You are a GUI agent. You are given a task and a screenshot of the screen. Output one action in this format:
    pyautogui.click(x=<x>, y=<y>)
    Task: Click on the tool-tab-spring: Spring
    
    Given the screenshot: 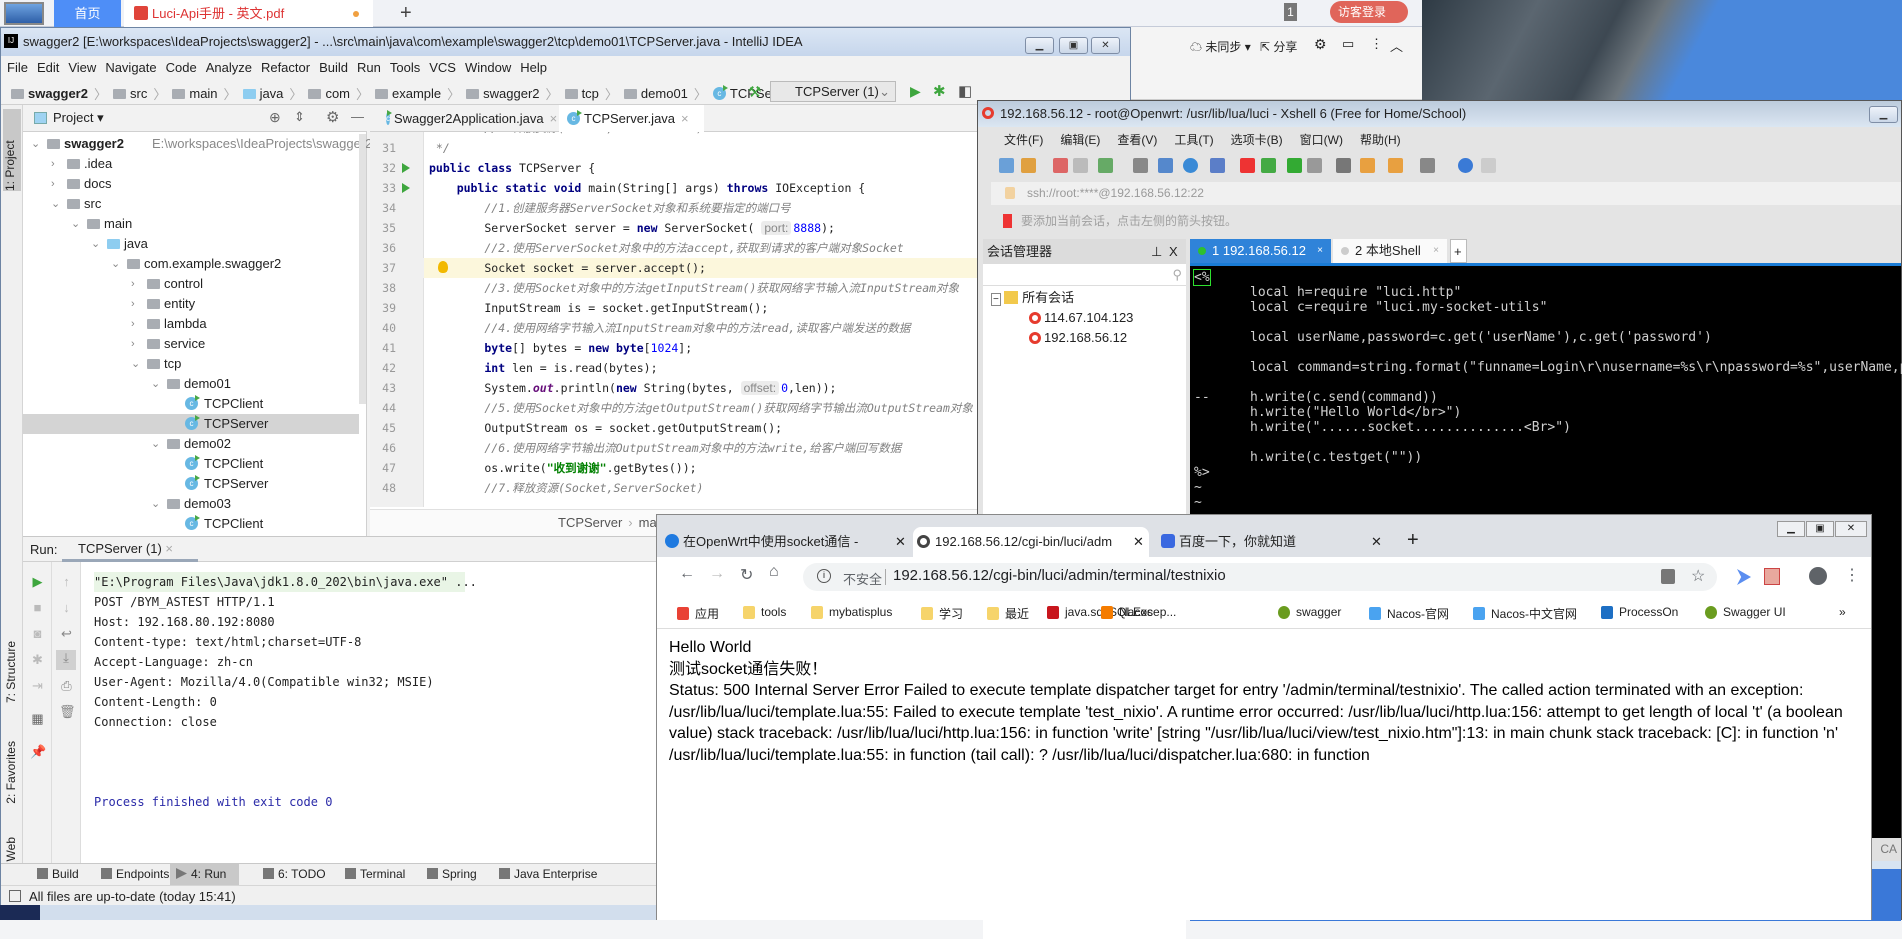 What is the action you would take?
    pyautogui.click(x=452, y=874)
    